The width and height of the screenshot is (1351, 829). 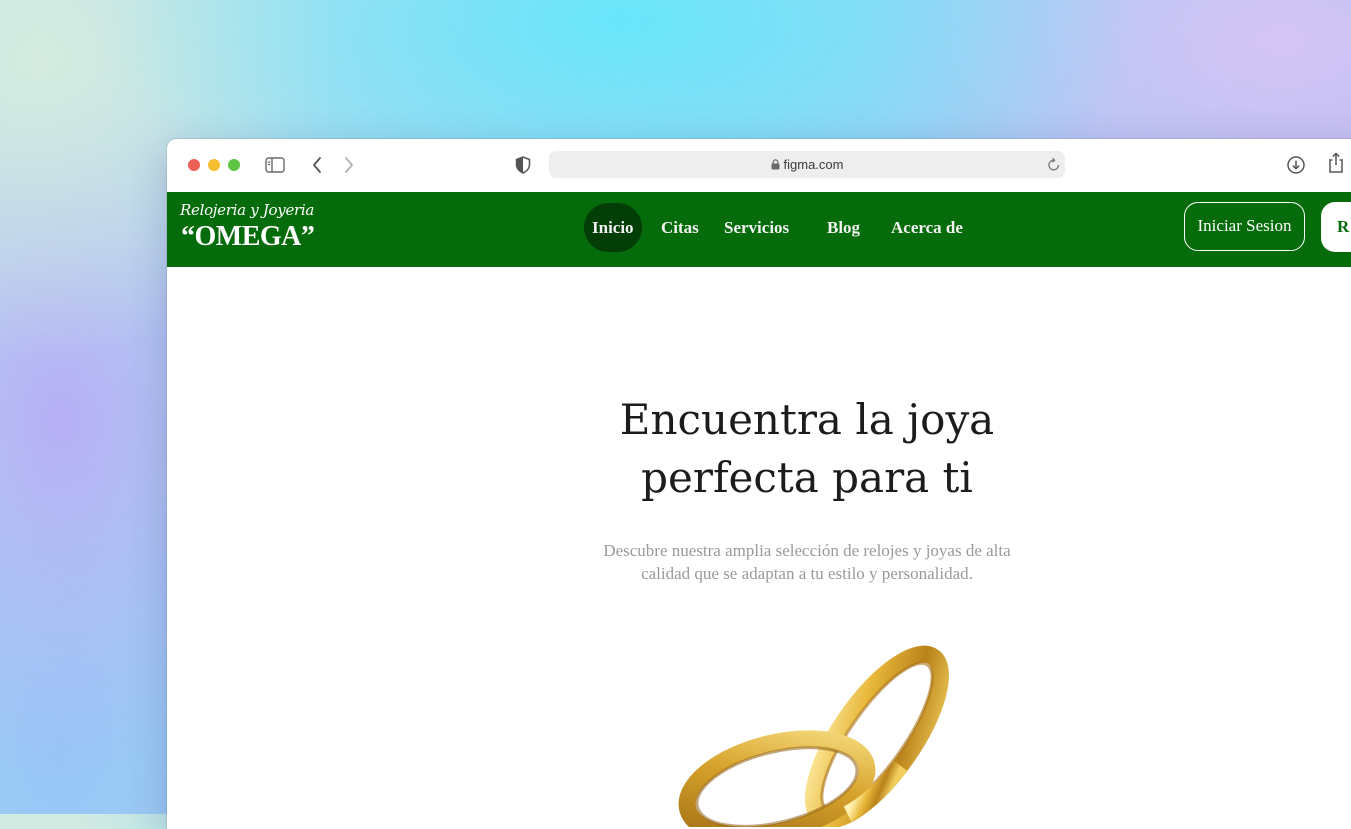 I want to click on address-bar: figma.com, so click(x=807, y=164).